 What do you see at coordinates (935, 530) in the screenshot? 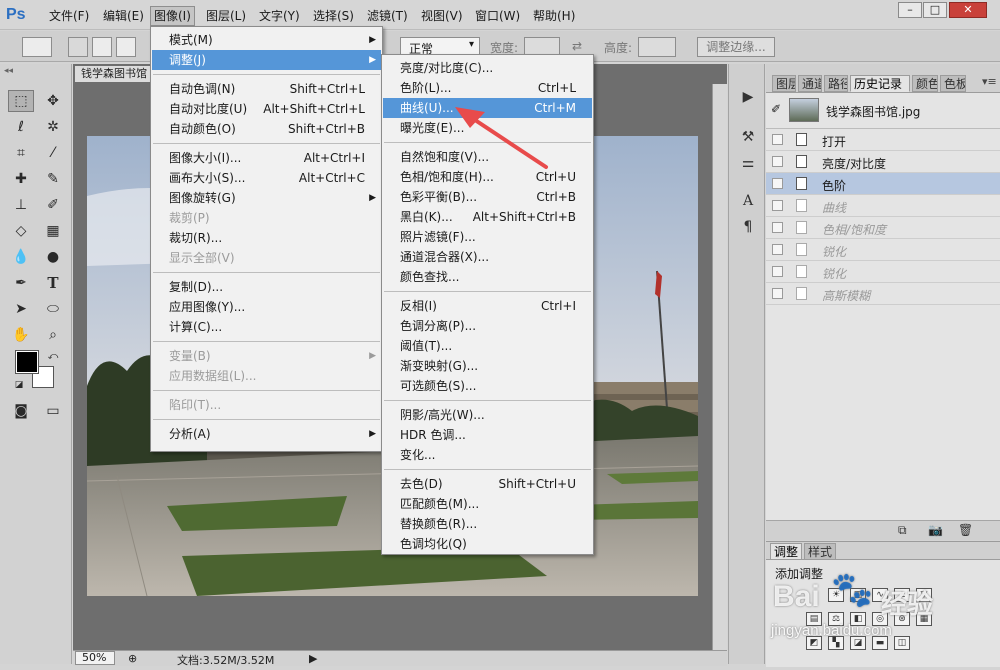
I see `new-snapshot-icon: 📷` at bounding box center [935, 530].